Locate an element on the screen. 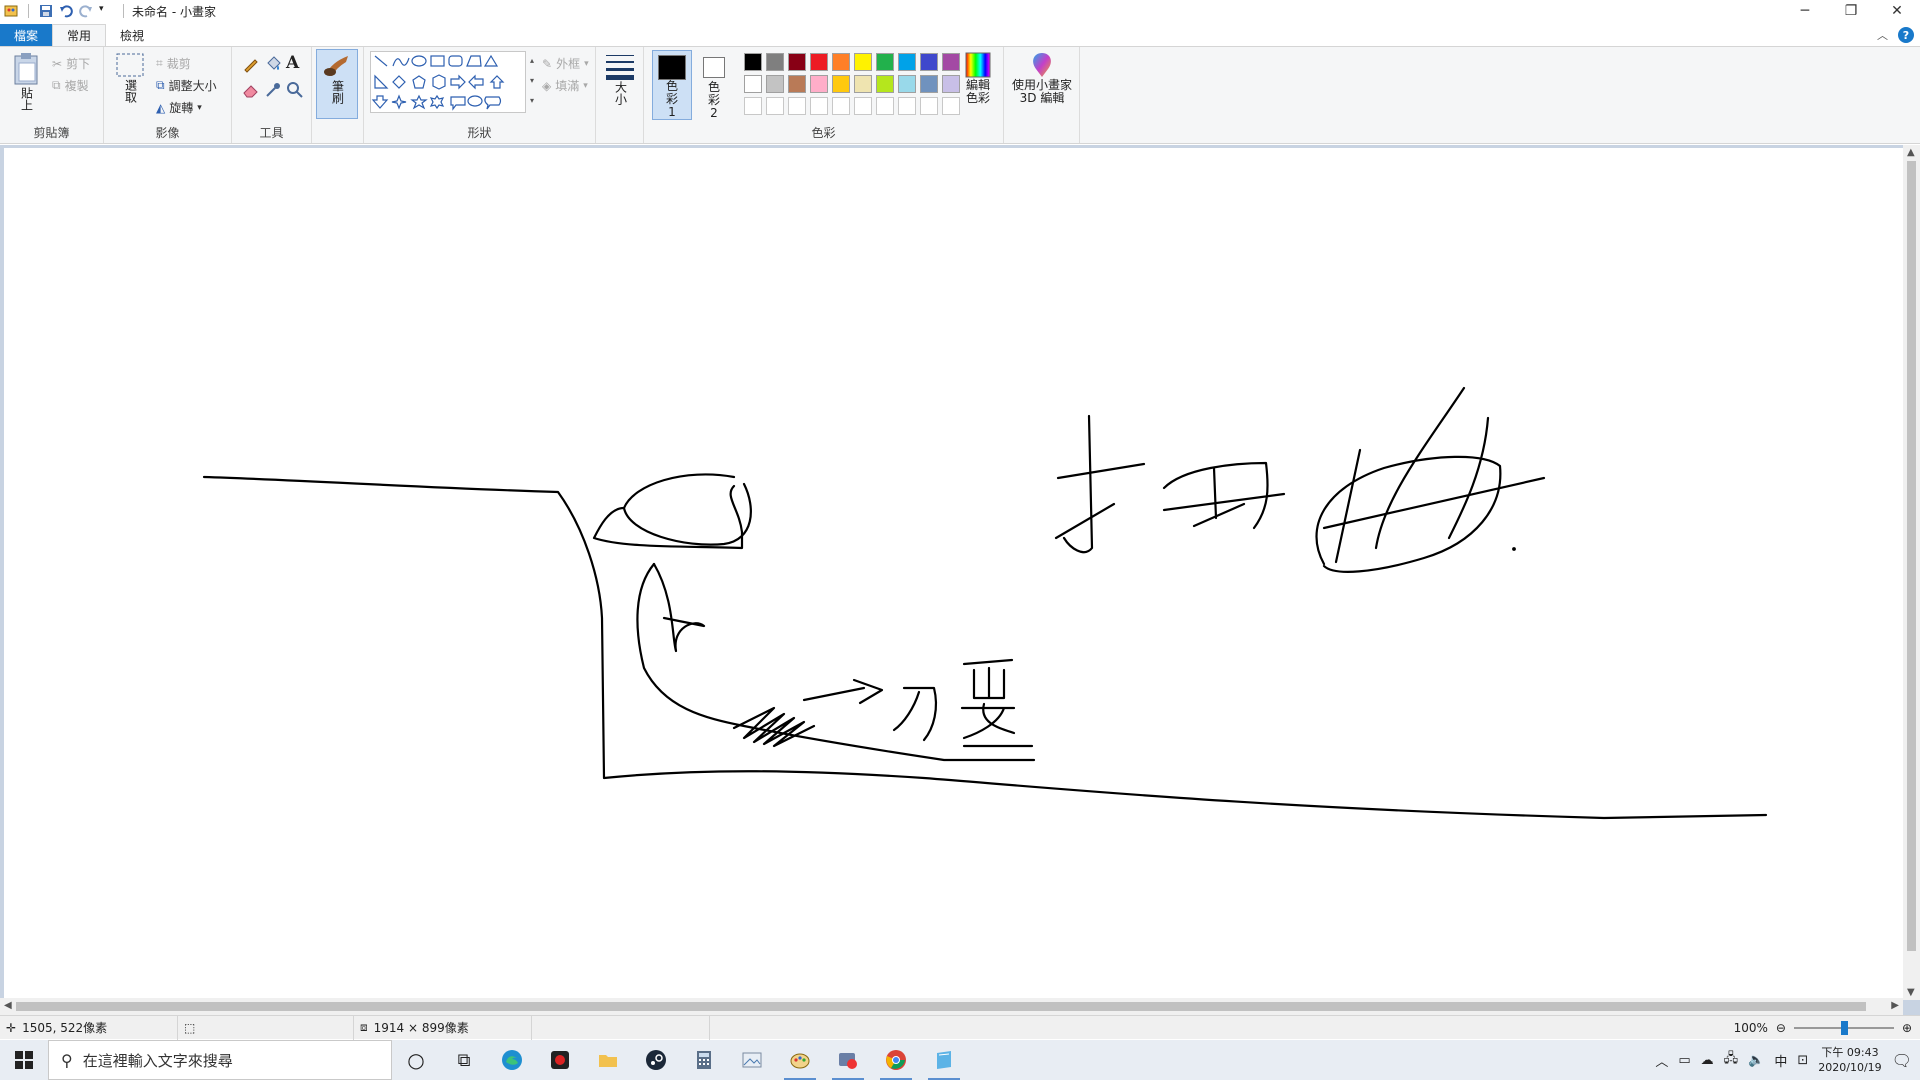  eraser-icon is located at coordinates (251, 91).